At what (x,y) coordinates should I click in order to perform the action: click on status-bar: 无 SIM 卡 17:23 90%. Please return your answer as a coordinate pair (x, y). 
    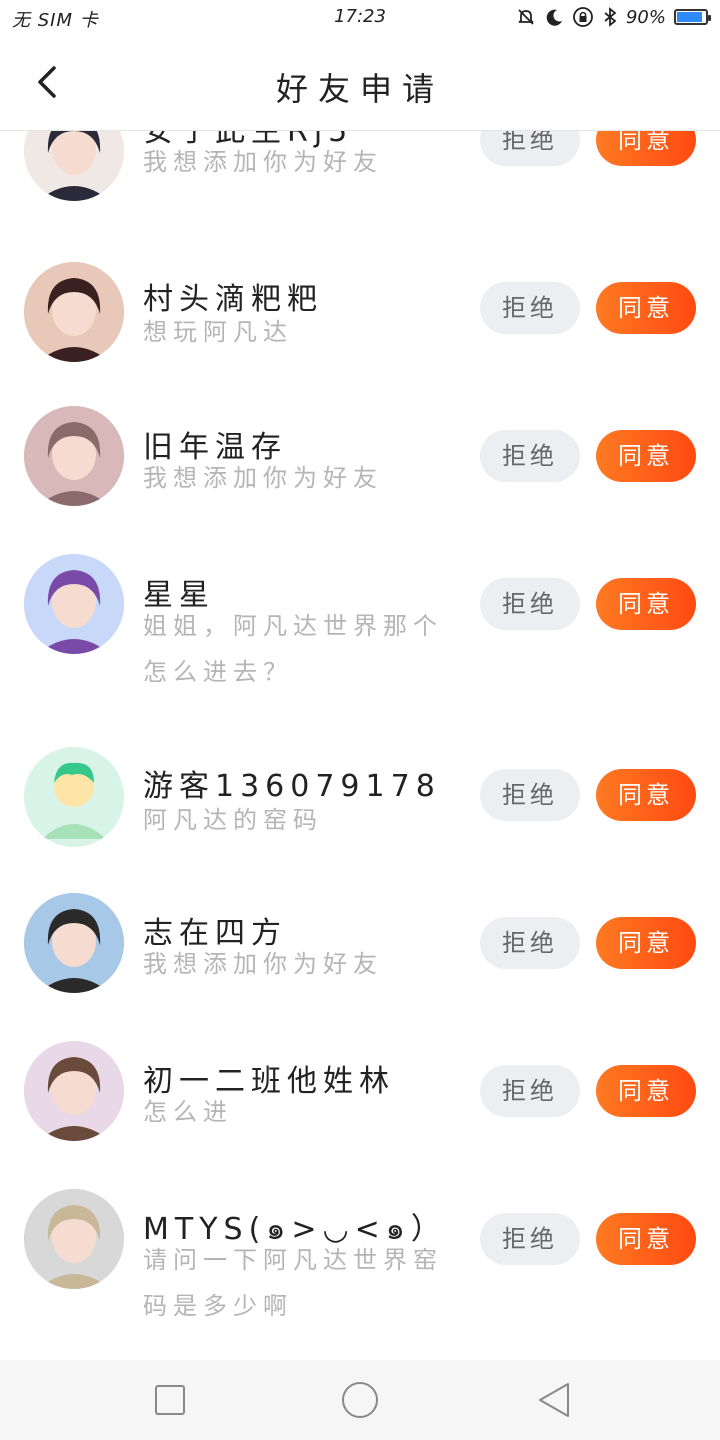
    Looking at the image, I should click on (360, 18).